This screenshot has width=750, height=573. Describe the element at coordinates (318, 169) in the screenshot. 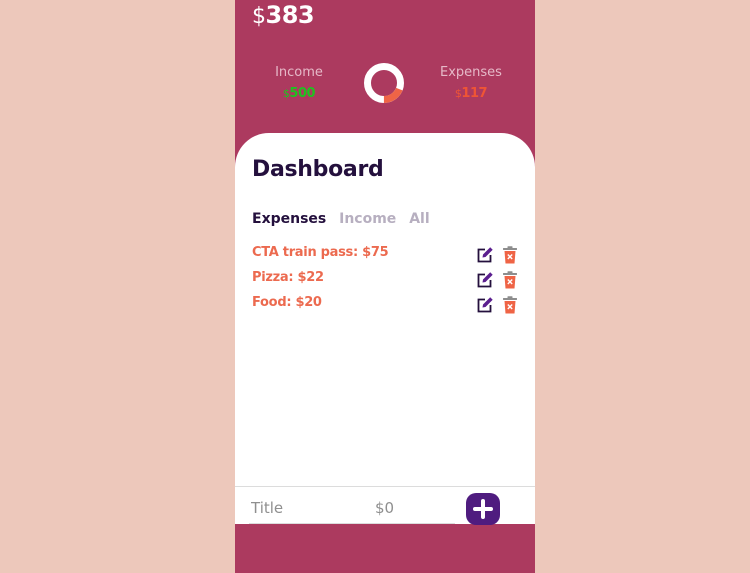

I see `page-title: Dashboard` at that location.